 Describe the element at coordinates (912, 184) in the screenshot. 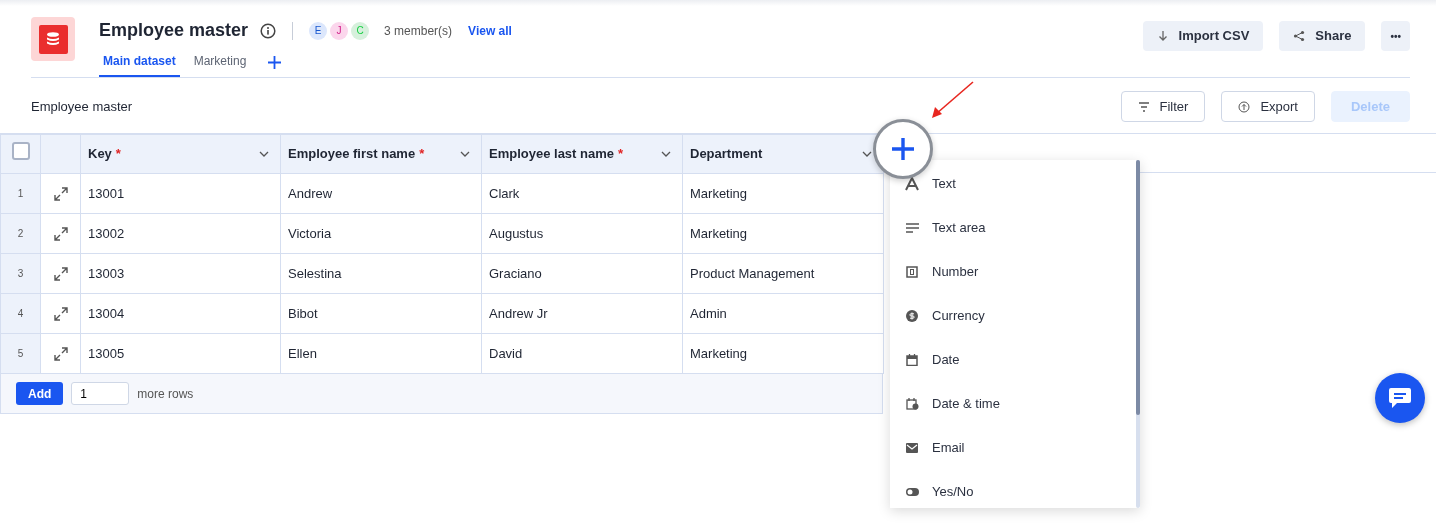

I see `letter-a-icon` at that location.